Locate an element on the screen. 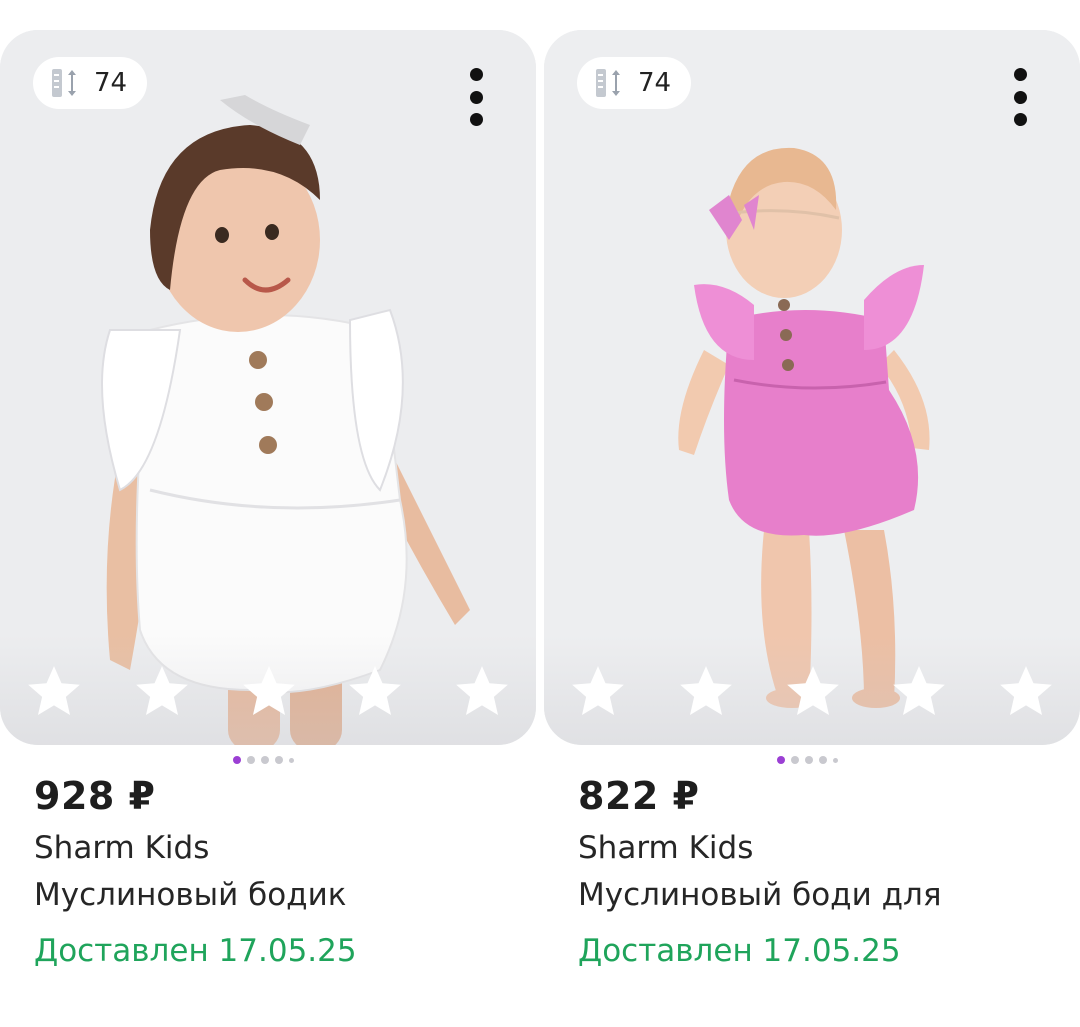 The width and height of the screenshot is (1080, 1027). product-price: 822 ₽ is located at coordinates (639, 796).